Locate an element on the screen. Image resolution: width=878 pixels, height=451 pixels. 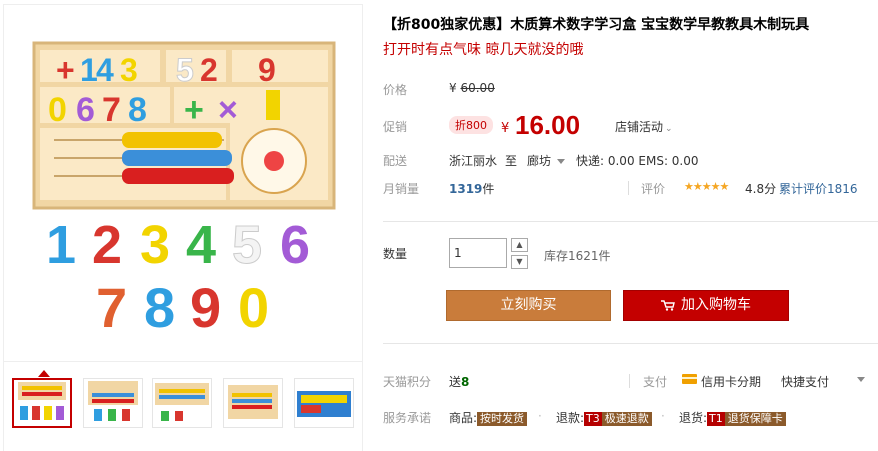
service-row: 服务承诺 商品: 按时发货 · 退款: T3 极速退款 · 退货: T1 退货保障卡 is located at coordinates (630, 417).